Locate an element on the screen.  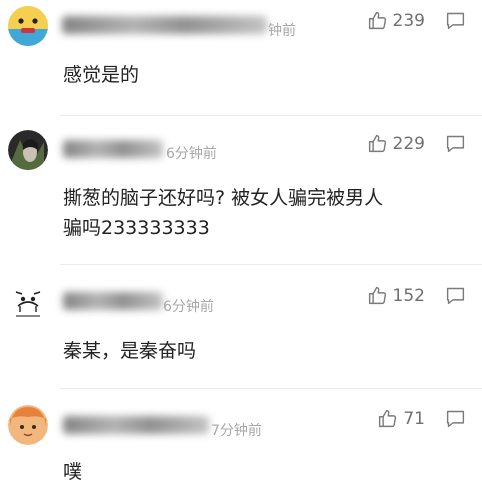
like-button: 229 is located at coordinates (396, 143).